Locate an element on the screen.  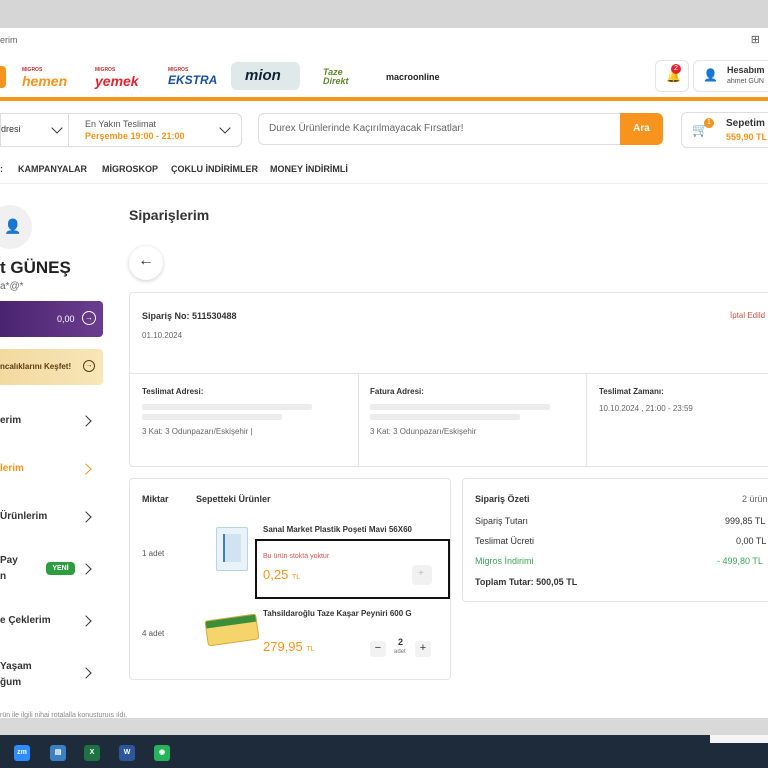
word-icon: W is located at coordinates (127, 753).